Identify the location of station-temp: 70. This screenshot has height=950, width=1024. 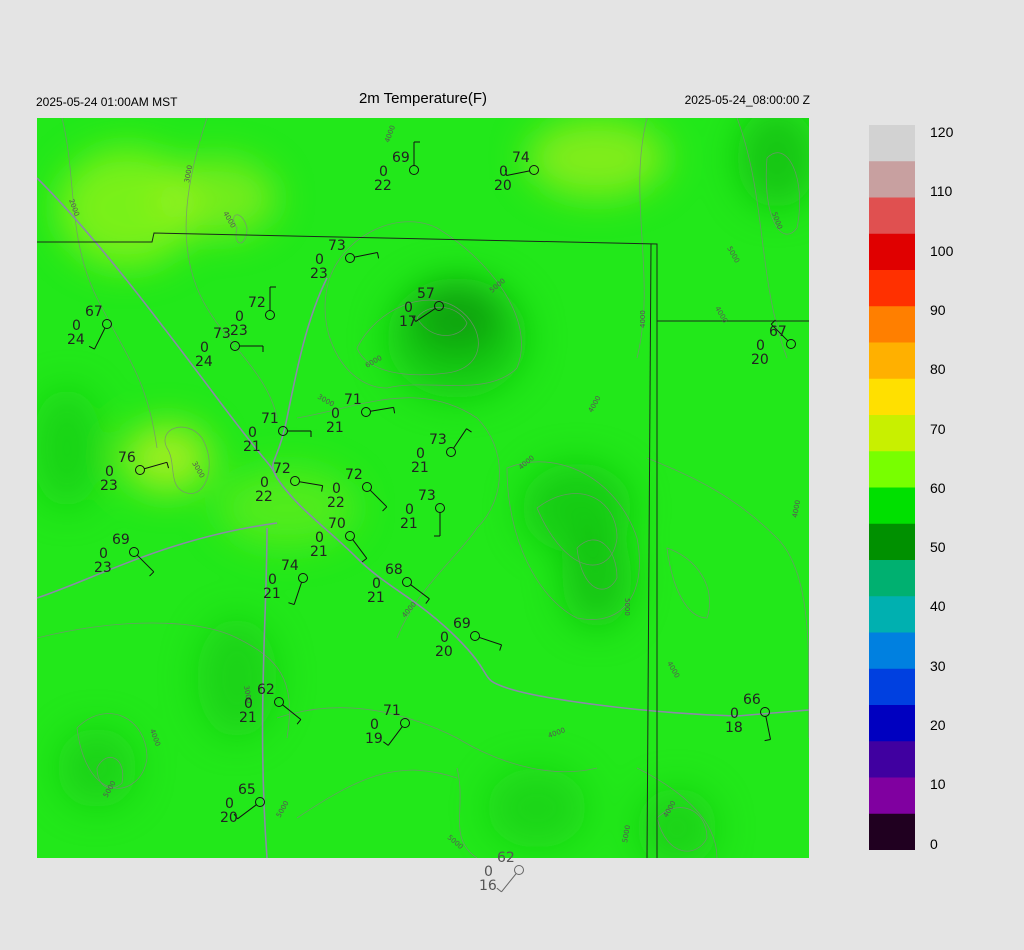
(337, 524).